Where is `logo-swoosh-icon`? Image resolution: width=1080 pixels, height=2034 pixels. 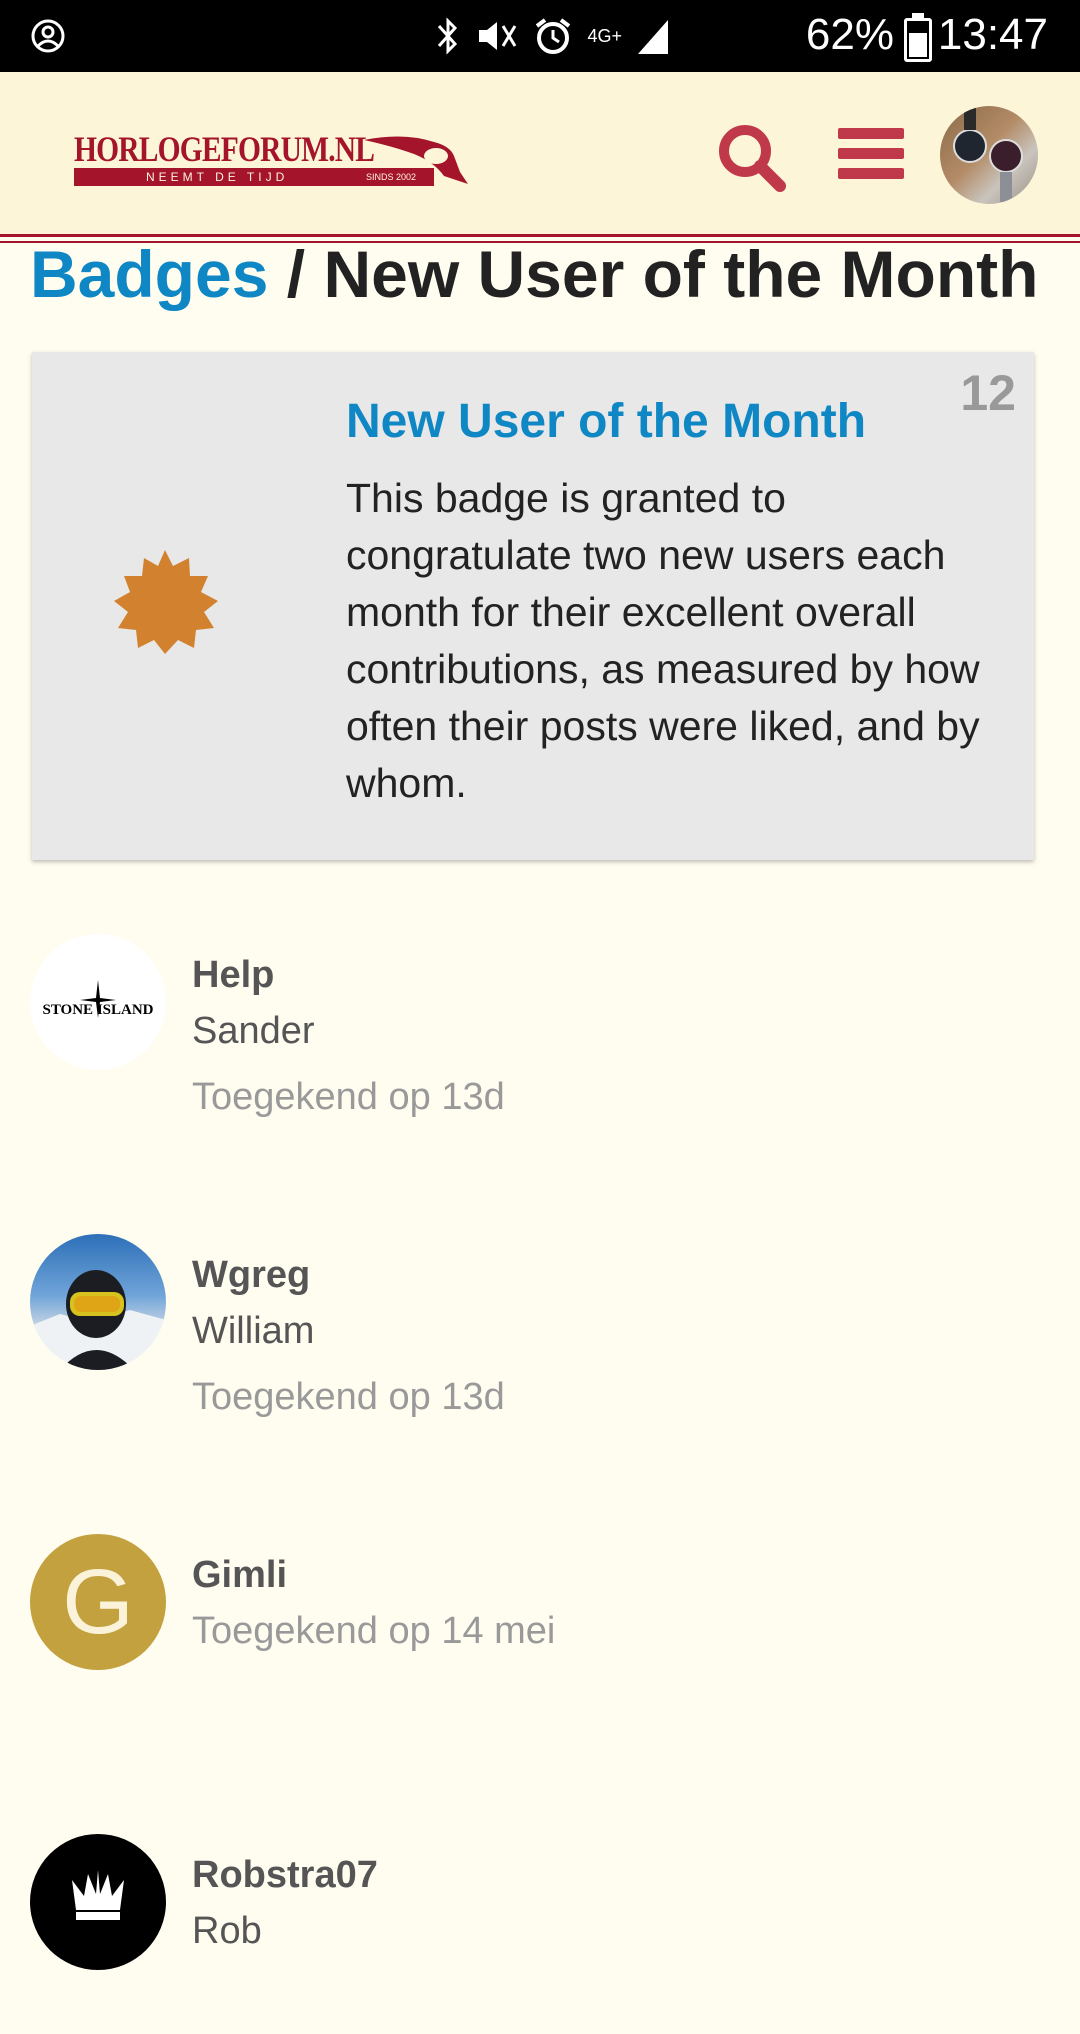
logo-swoosh-icon is located at coordinates (416, 160).